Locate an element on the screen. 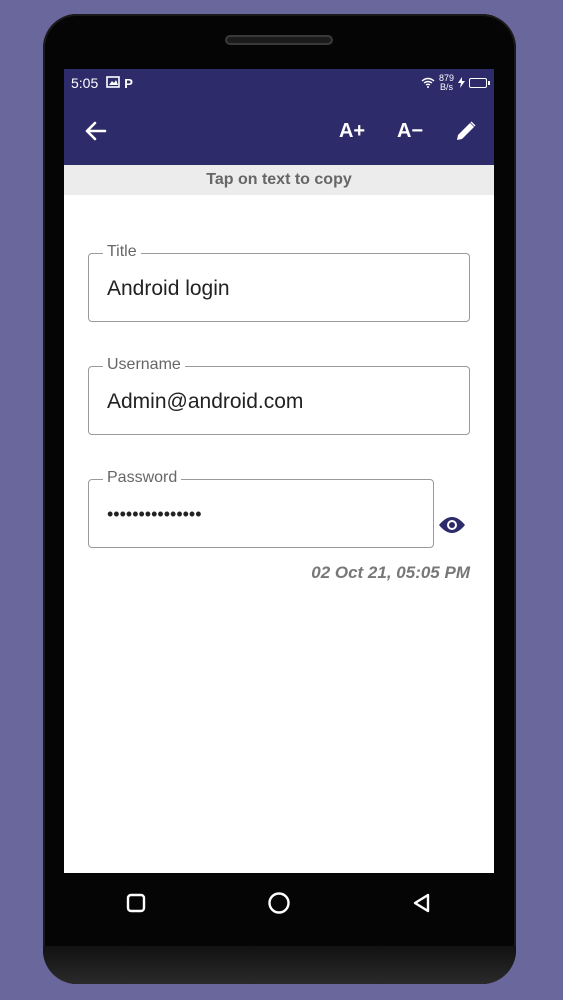 Image resolution: width=563 pixels, height=1000 pixels. title-label: Title is located at coordinates (122, 252).